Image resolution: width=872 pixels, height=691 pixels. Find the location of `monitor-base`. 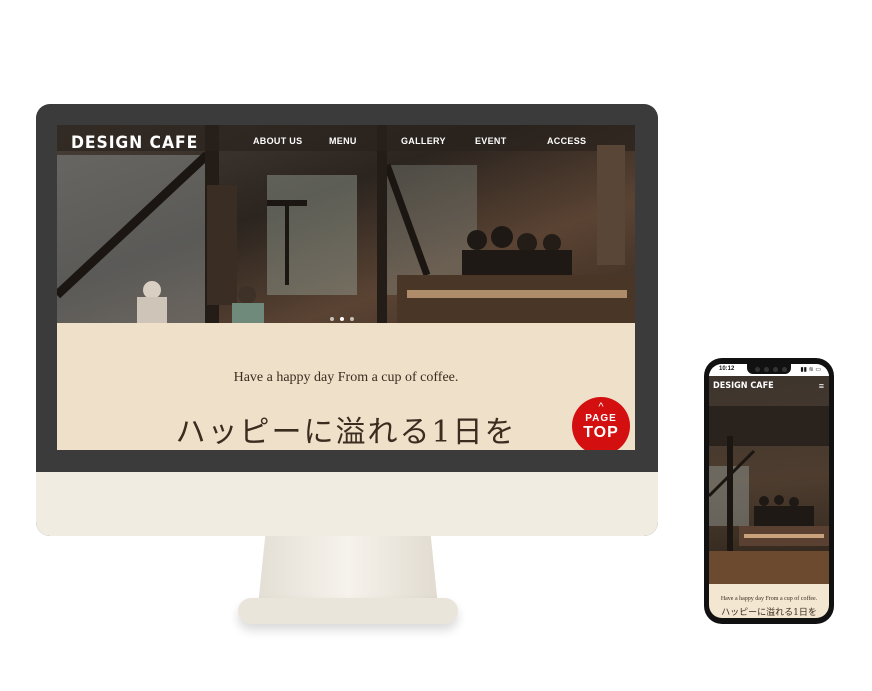

monitor-base is located at coordinates (348, 611).